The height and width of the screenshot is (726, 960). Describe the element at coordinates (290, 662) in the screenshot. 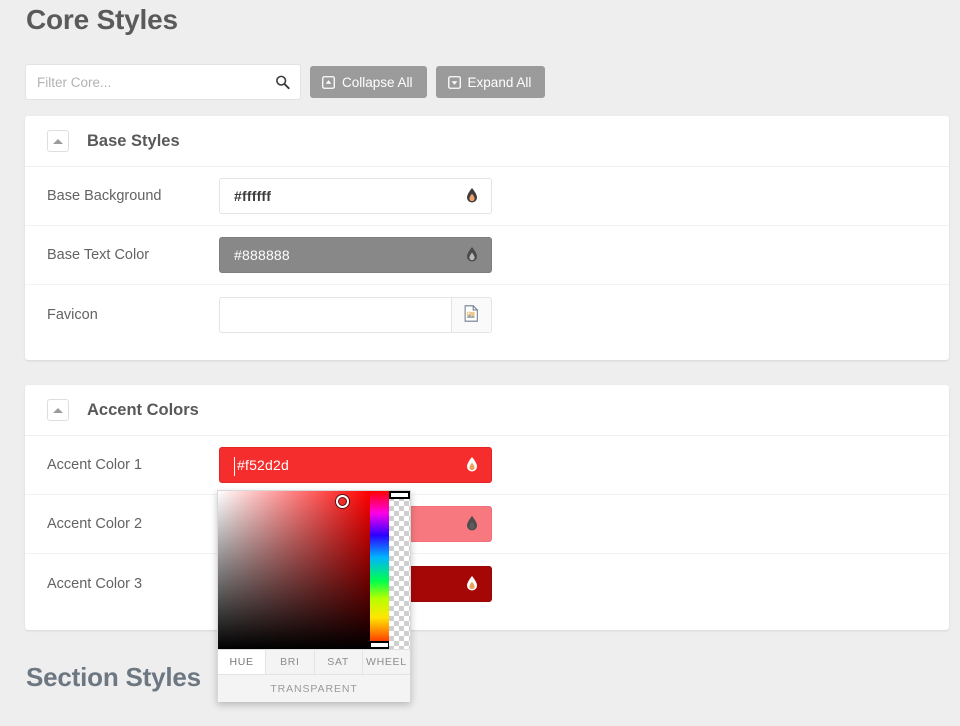

I see `tab-bri: BRI` at that location.